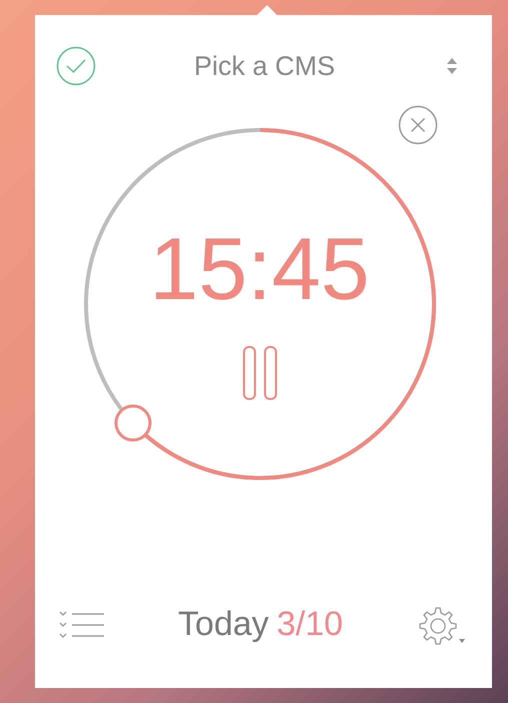 This screenshot has height=703, width=508. Describe the element at coordinates (309, 624) in the screenshot. I see `session-count: 3/10` at that location.